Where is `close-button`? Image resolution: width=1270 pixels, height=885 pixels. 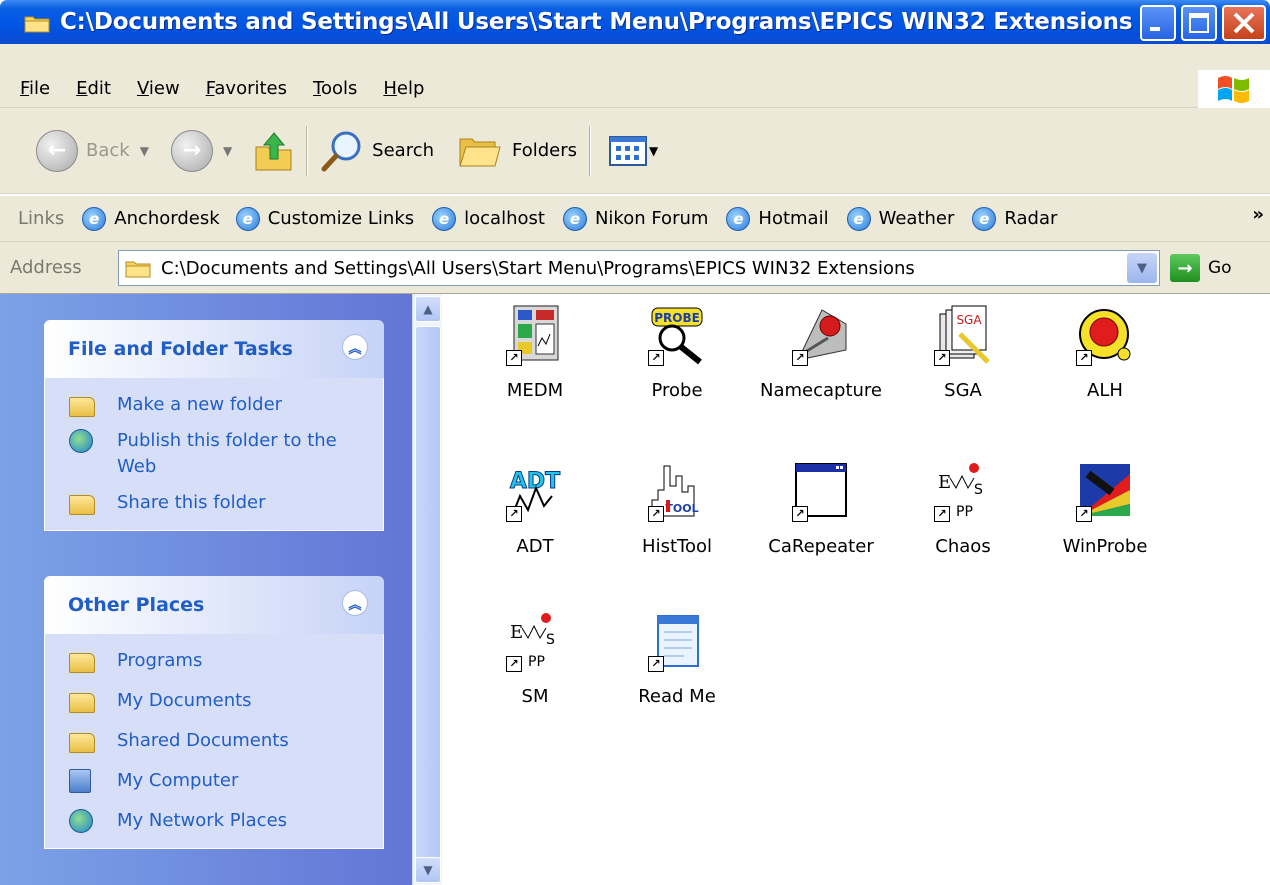 close-button is located at coordinates (1244, 23).